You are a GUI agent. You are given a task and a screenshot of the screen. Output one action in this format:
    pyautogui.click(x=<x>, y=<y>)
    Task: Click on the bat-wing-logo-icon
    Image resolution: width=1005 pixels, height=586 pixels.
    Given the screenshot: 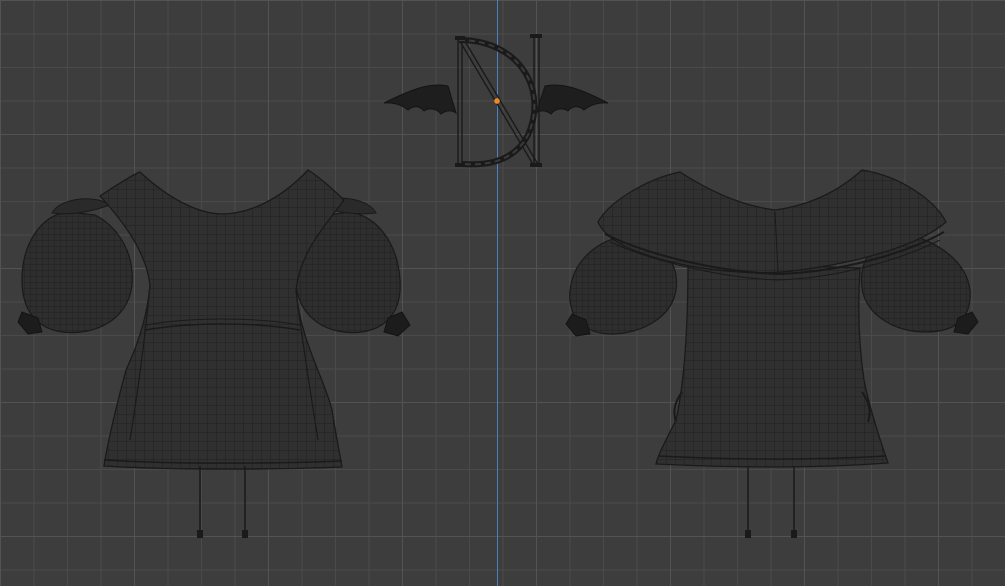 What is the action you would take?
    pyautogui.click(x=496, y=101)
    